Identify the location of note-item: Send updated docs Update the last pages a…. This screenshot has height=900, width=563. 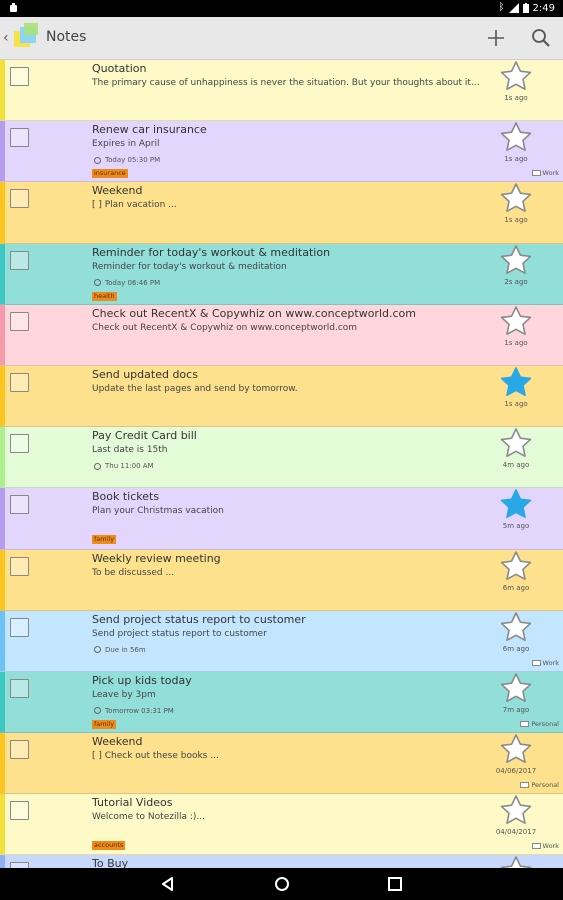
(281, 396).